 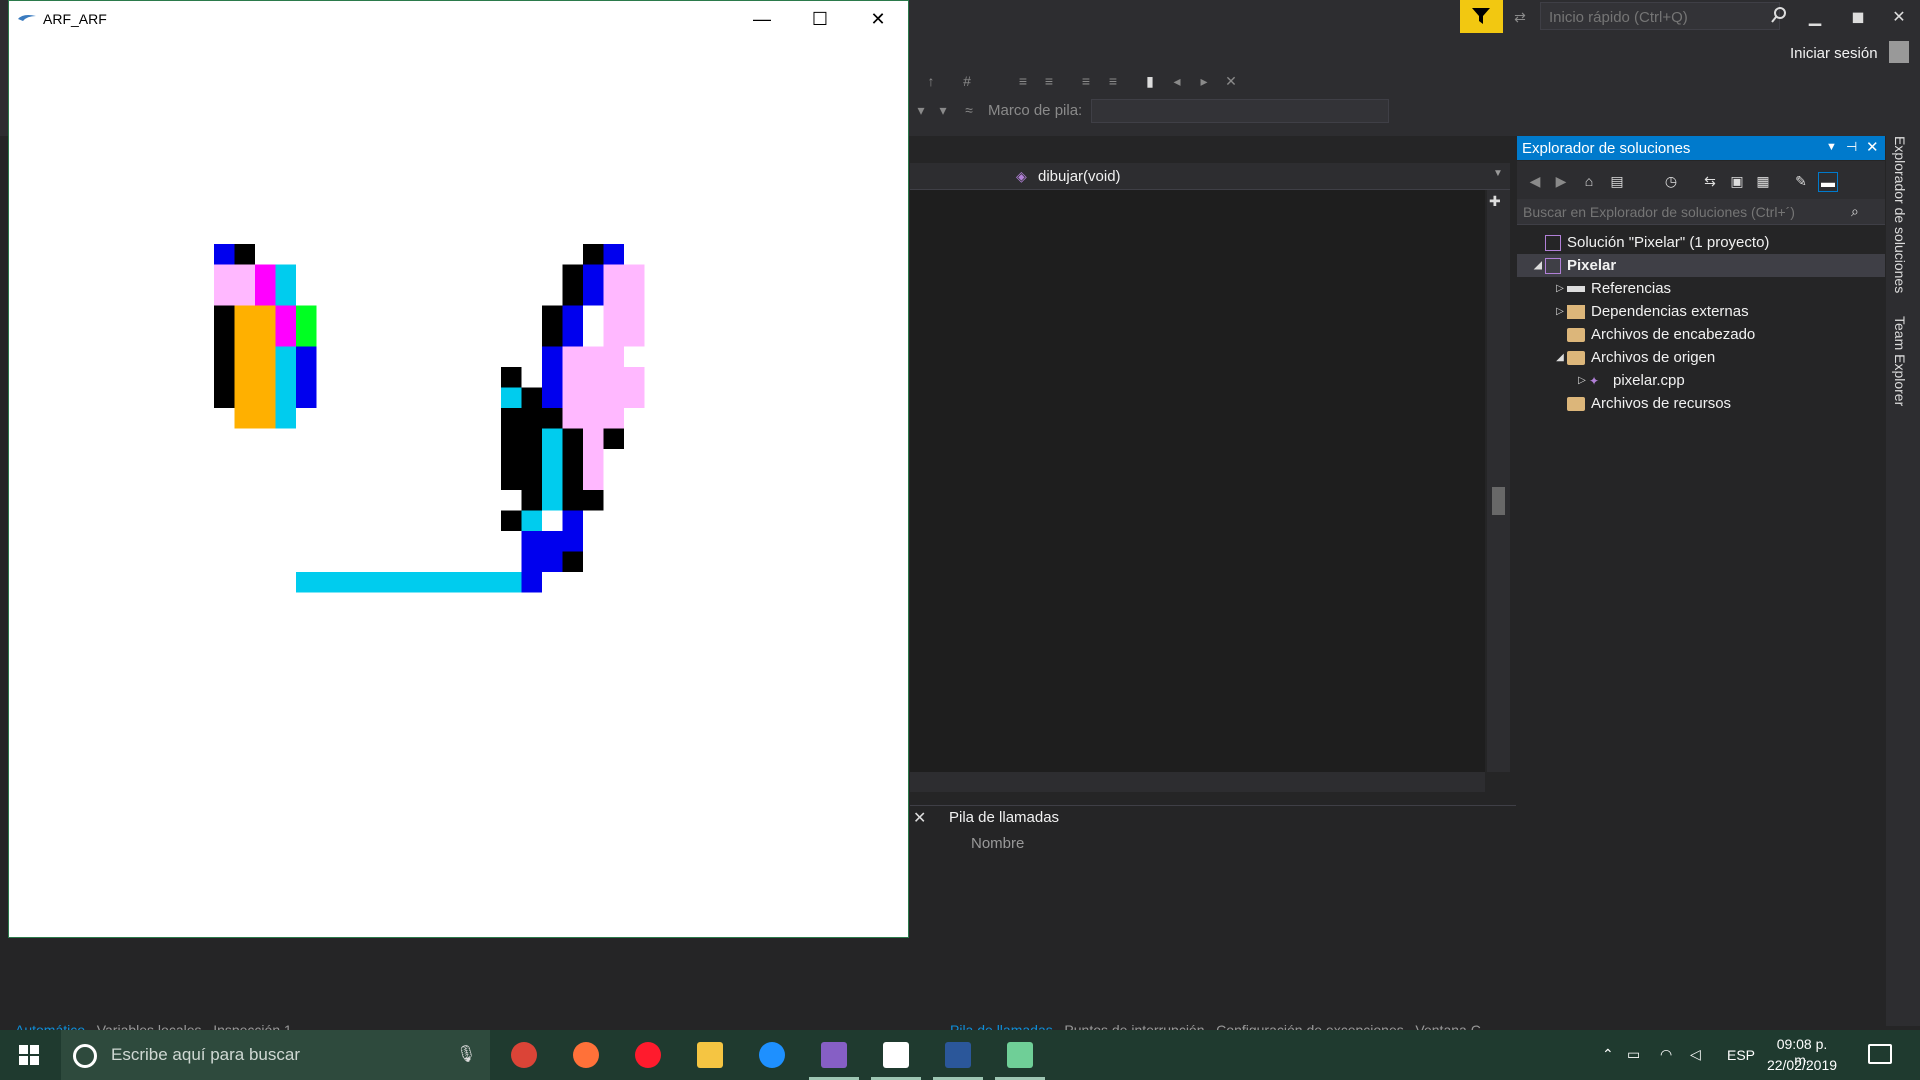 I want to click on start-button, so click(x=29, y=1055).